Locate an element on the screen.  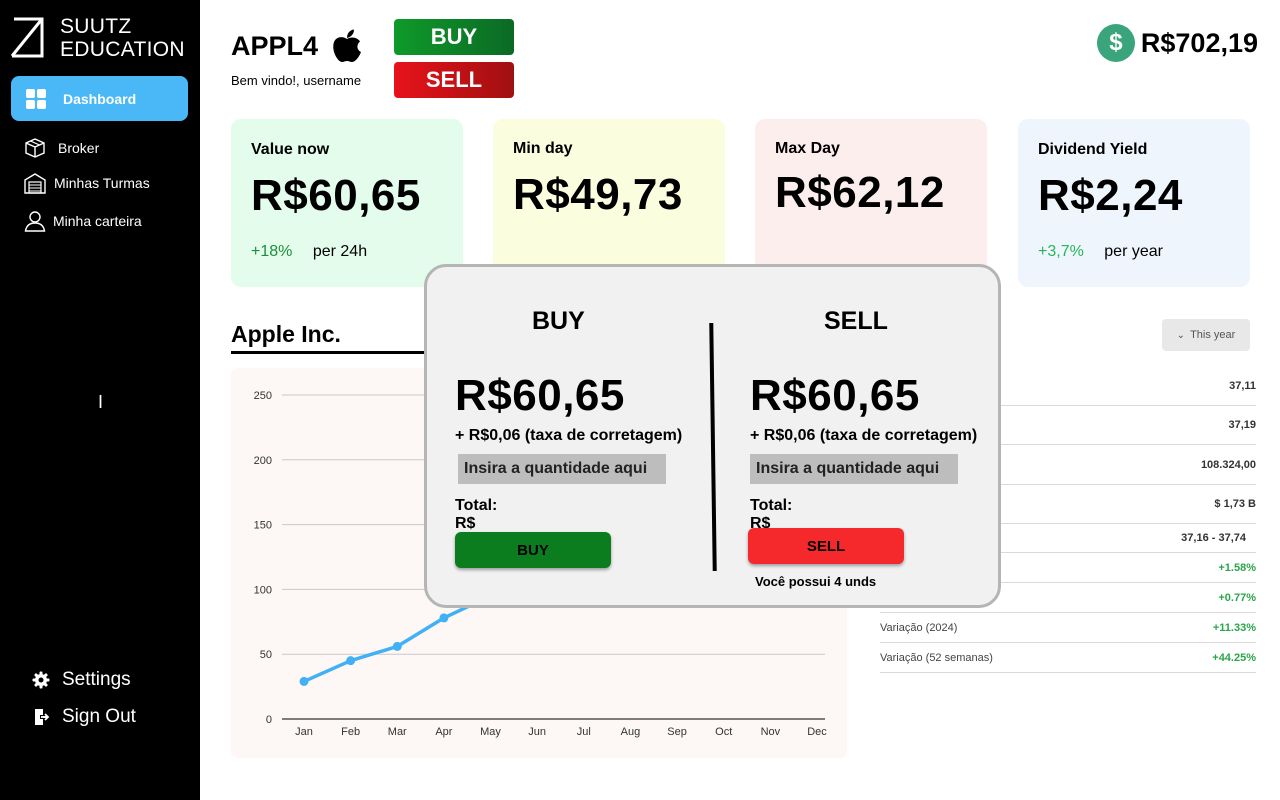
confirm-sell-button: SELL is located at coordinates (826, 546).